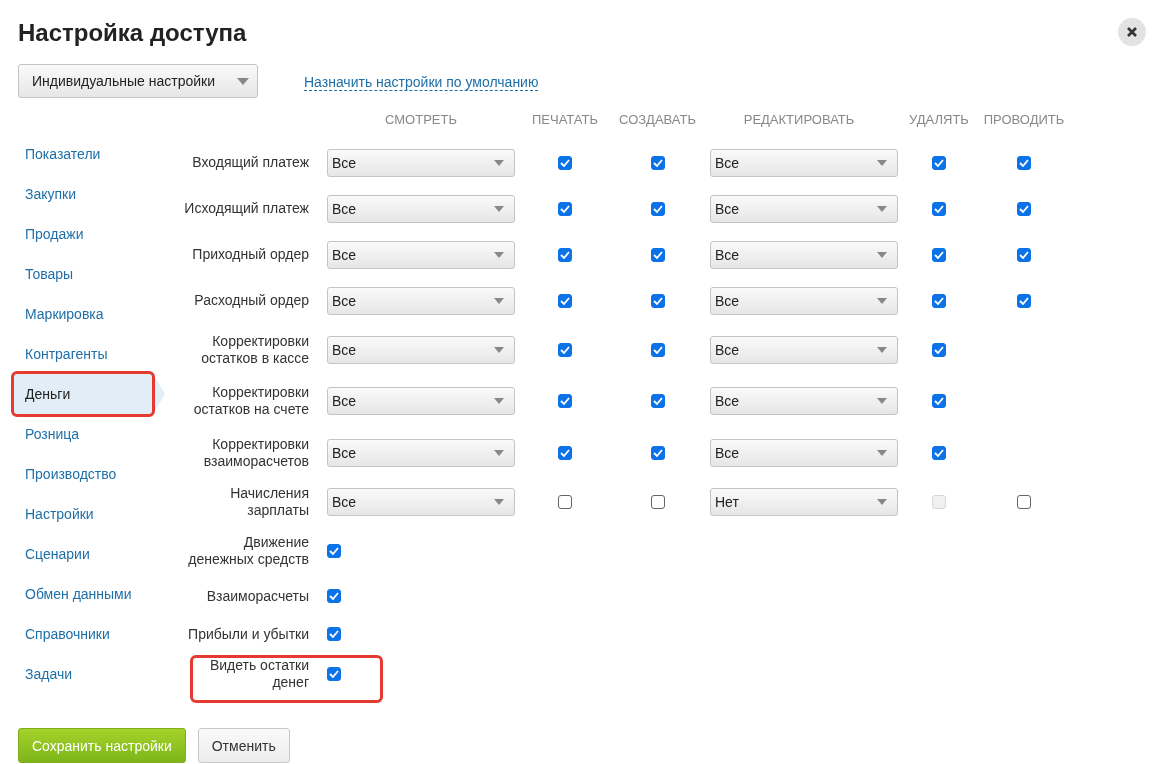 The width and height of the screenshot is (1160, 764). Describe the element at coordinates (88, 154) in the screenshot. I see `sidebar-item: Показатели` at that location.